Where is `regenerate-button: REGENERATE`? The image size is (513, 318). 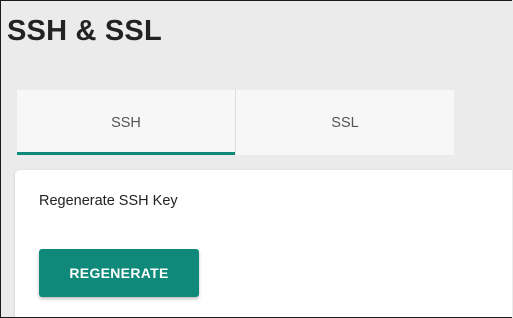
regenerate-button: REGENERATE is located at coordinates (119, 273).